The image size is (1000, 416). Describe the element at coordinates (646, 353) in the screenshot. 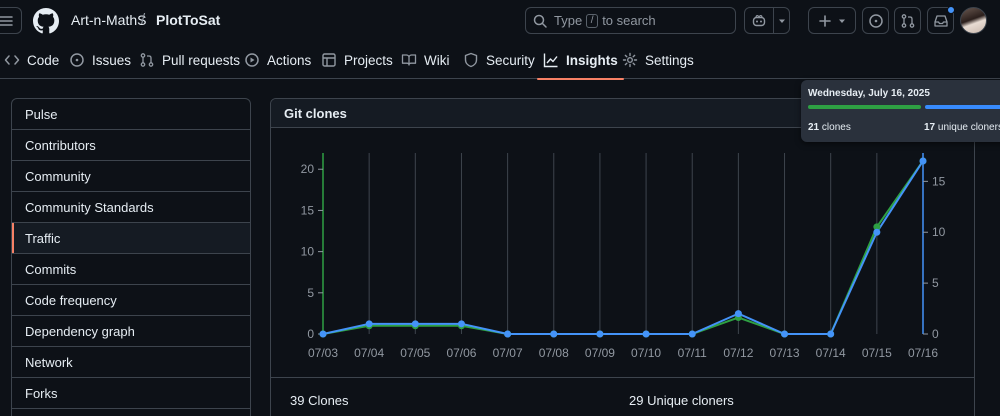

I see `x-tick-label: 07/10` at that location.